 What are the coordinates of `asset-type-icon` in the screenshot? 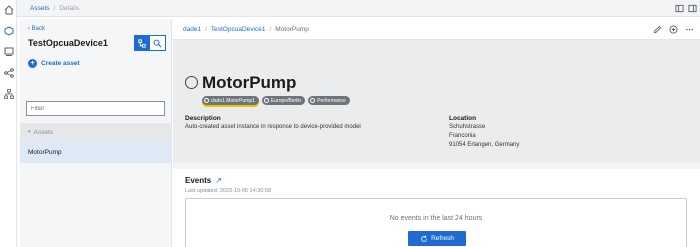 It's located at (191, 82).